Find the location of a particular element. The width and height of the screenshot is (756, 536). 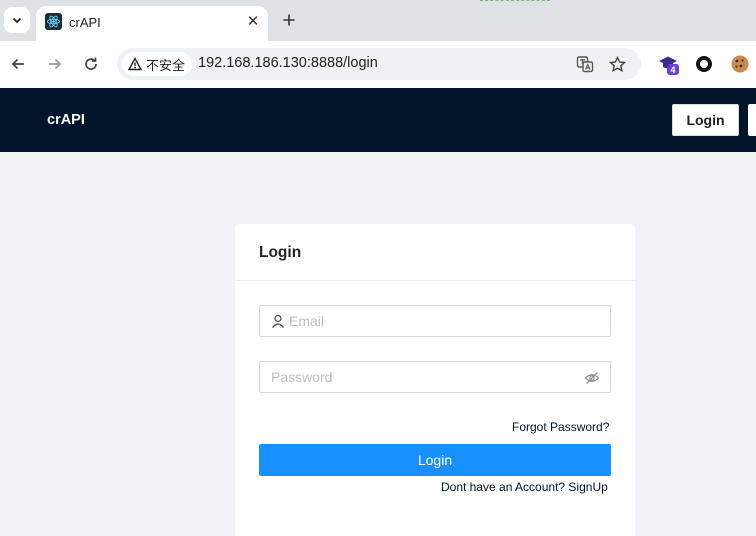

navbar-signup-button is located at coordinates (752, 120).